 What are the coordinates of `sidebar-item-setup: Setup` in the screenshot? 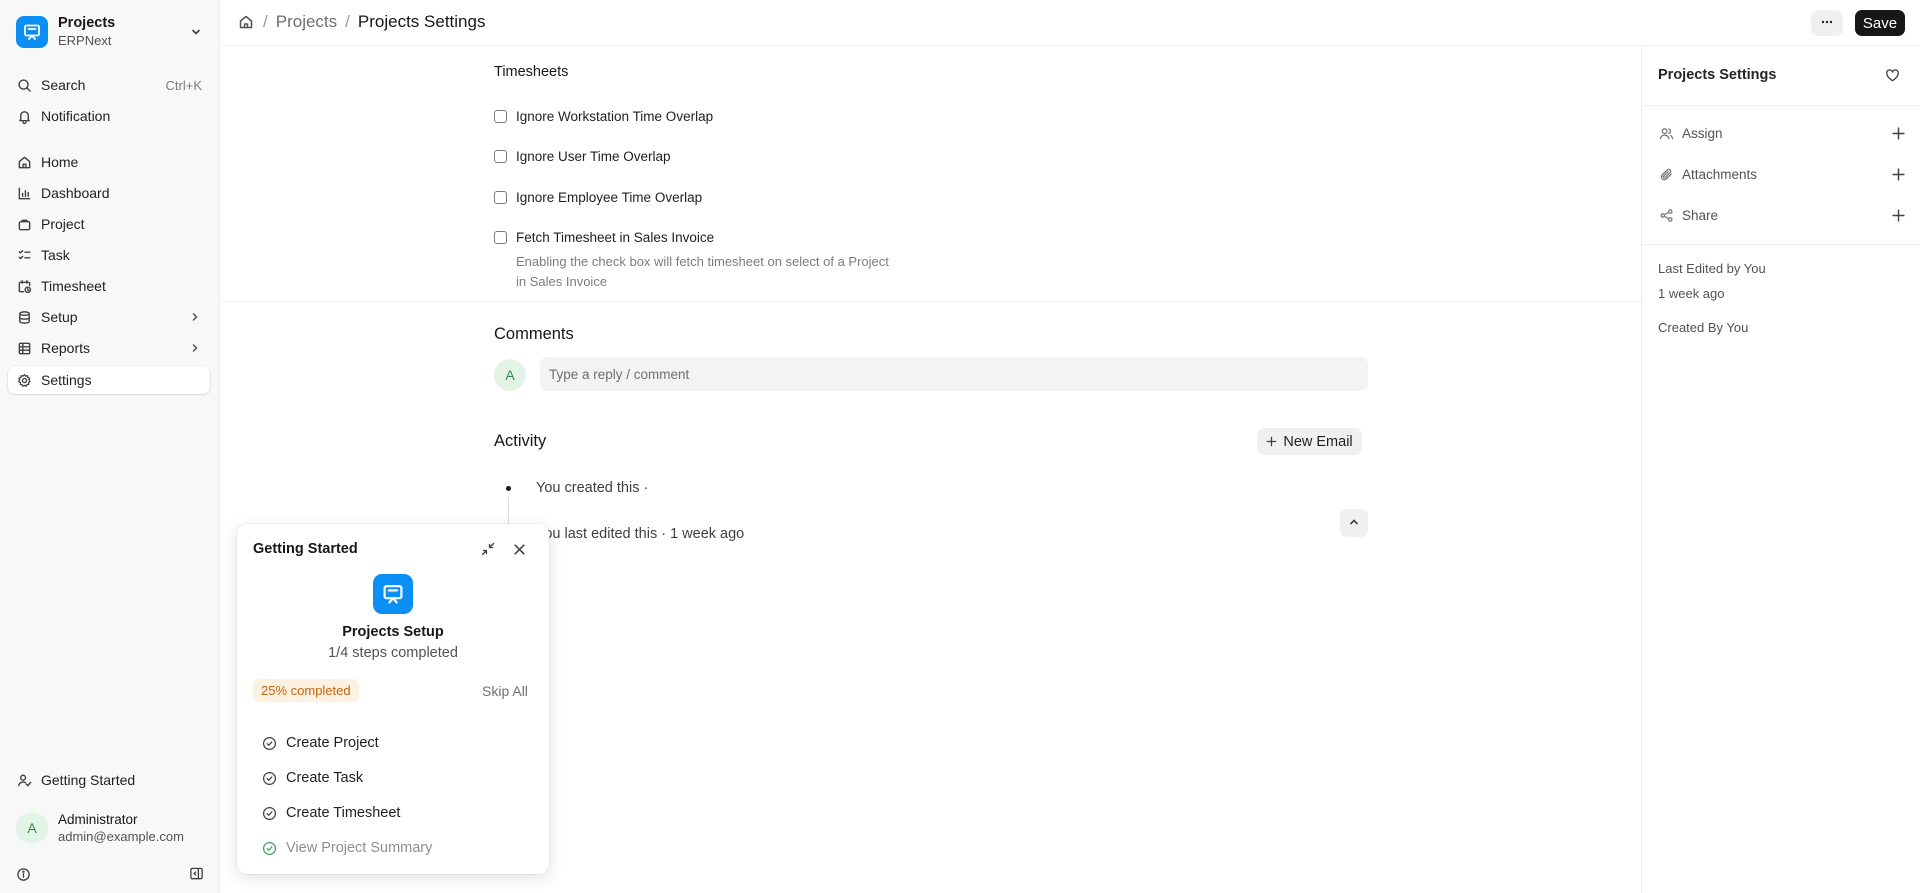 It's located at (109, 317).